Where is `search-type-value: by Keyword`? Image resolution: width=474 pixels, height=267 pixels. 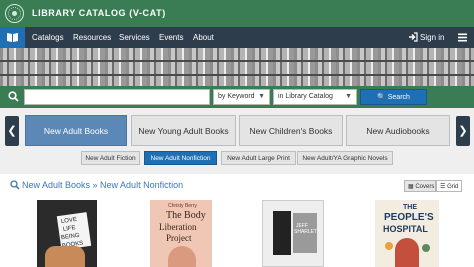 search-type-value: by Keyword is located at coordinates (236, 96).